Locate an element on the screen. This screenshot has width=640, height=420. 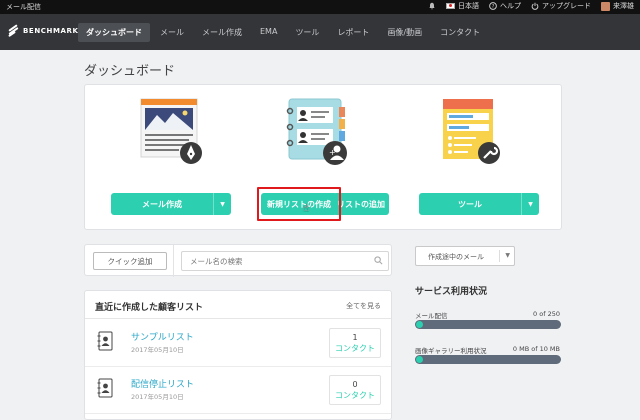
recent-lists-title: 直近に作成した顧客リスト is located at coordinates (149, 308).